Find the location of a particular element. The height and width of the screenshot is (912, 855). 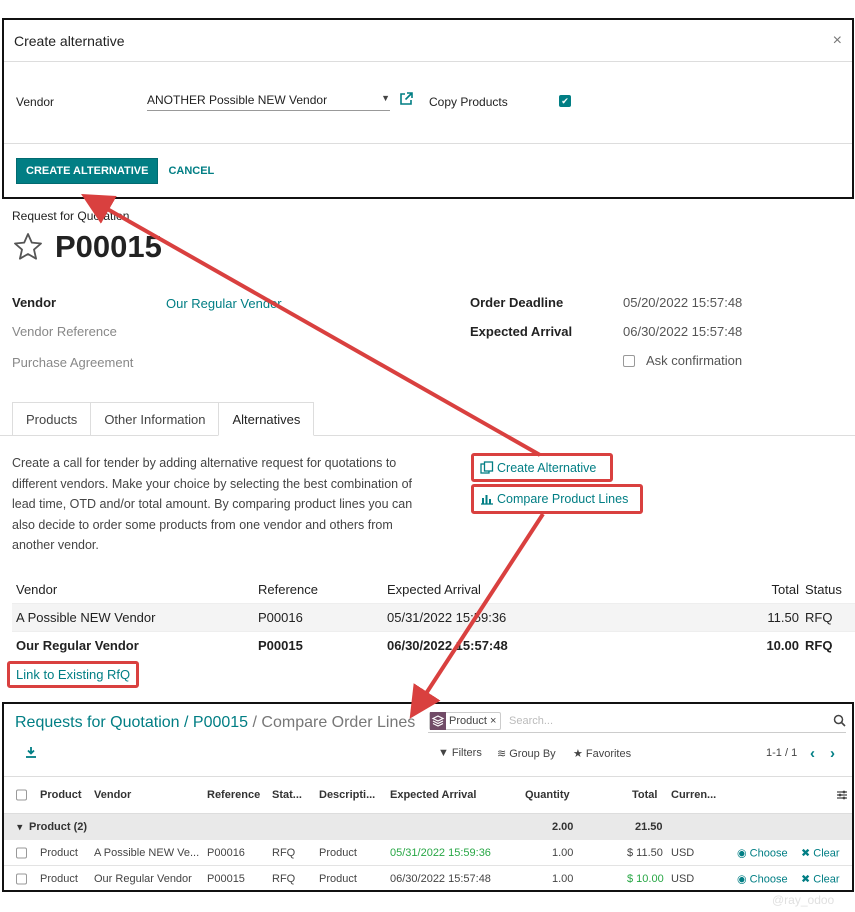

total-cell: 10.00 is located at coordinates (782, 645).